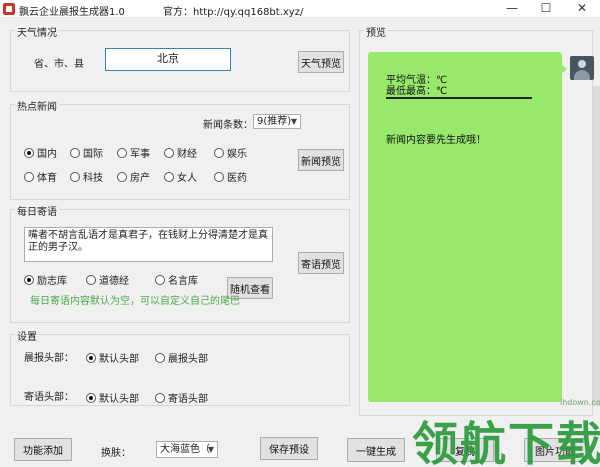 This screenshot has width=600, height=467. I want to click on news-preview-button: 新闻预览, so click(321, 160).